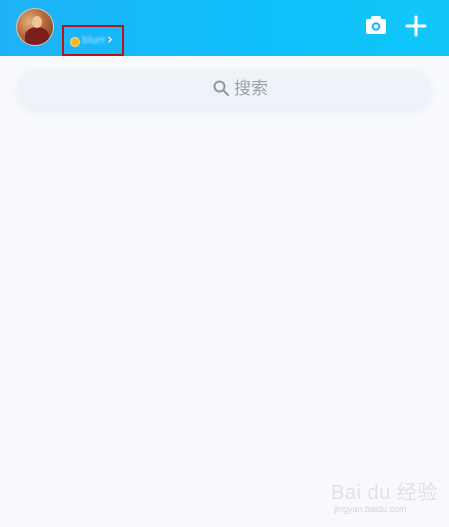 The image size is (449, 527). Describe the element at coordinates (416, 26) in the screenshot. I see `plus-icon` at that location.